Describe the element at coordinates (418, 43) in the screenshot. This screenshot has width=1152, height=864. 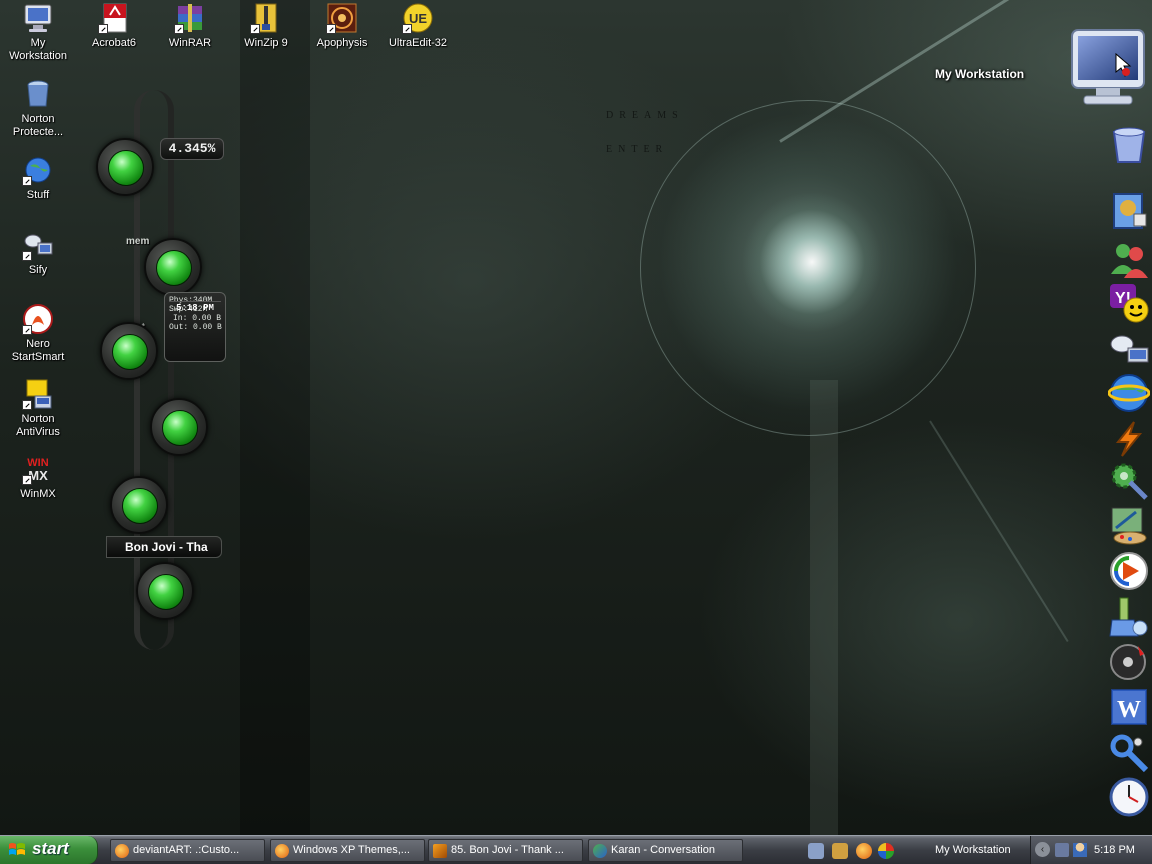
I see `desktop-icon-label: UltraEdit-32` at that location.